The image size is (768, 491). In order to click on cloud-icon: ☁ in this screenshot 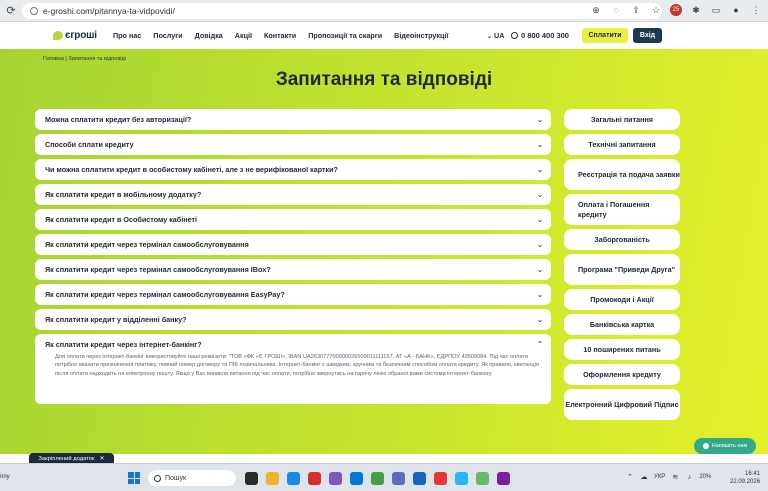, I will do `click(644, 477)`.